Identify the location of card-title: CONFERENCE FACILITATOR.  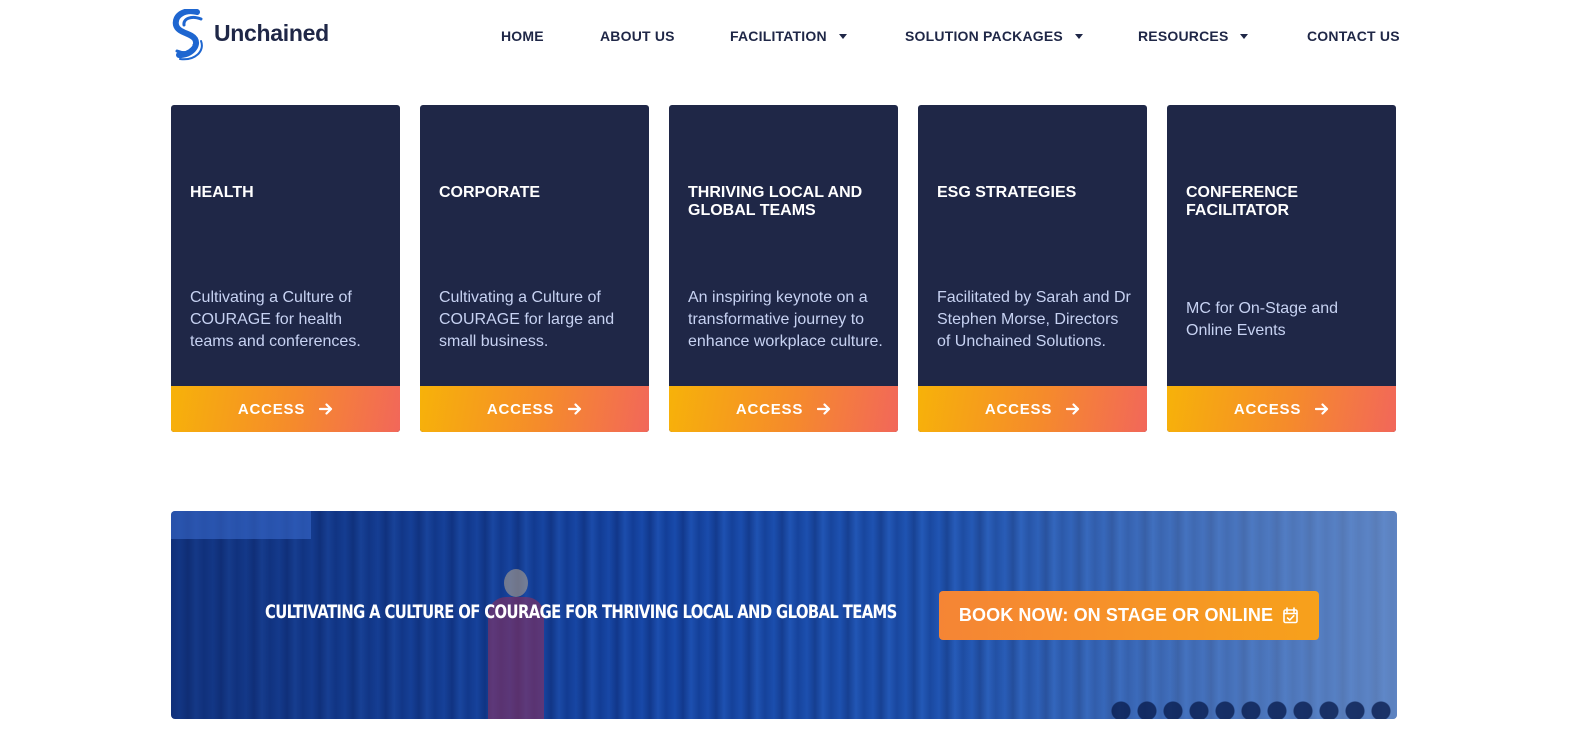
(1242, 201).